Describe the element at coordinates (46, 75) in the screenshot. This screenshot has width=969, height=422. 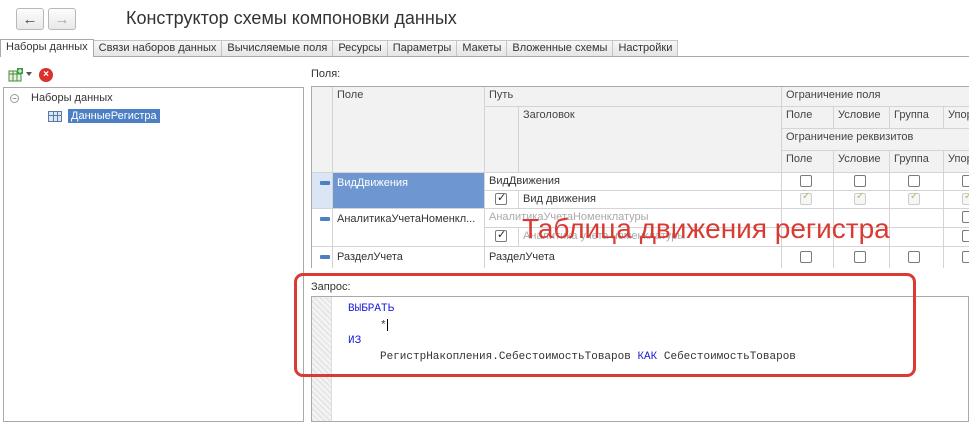
I see `delete-icon: ×` at that location.